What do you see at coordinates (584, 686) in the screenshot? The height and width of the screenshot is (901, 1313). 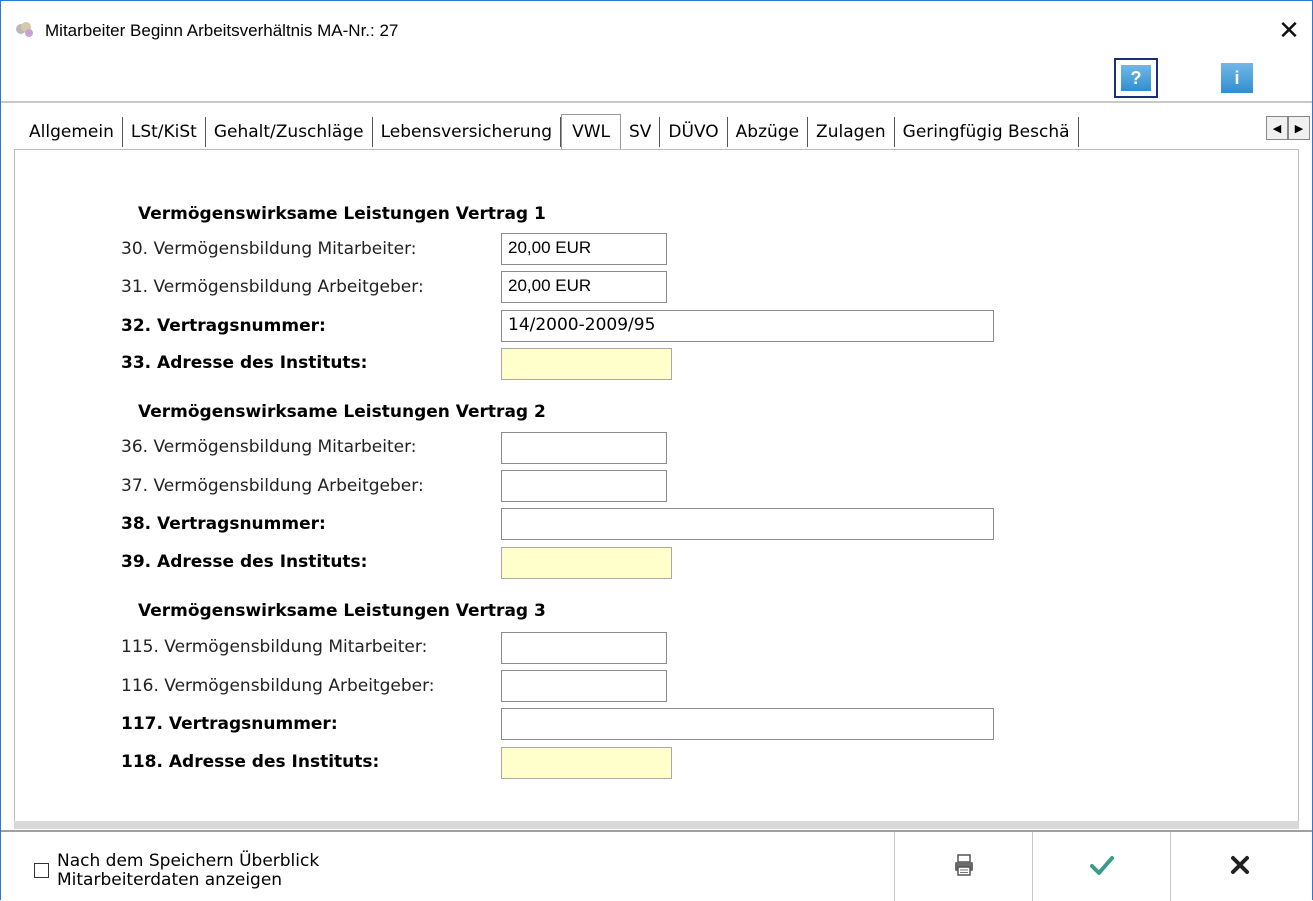 I see `contract-3-employer-field` at bounding box center [584, 686].